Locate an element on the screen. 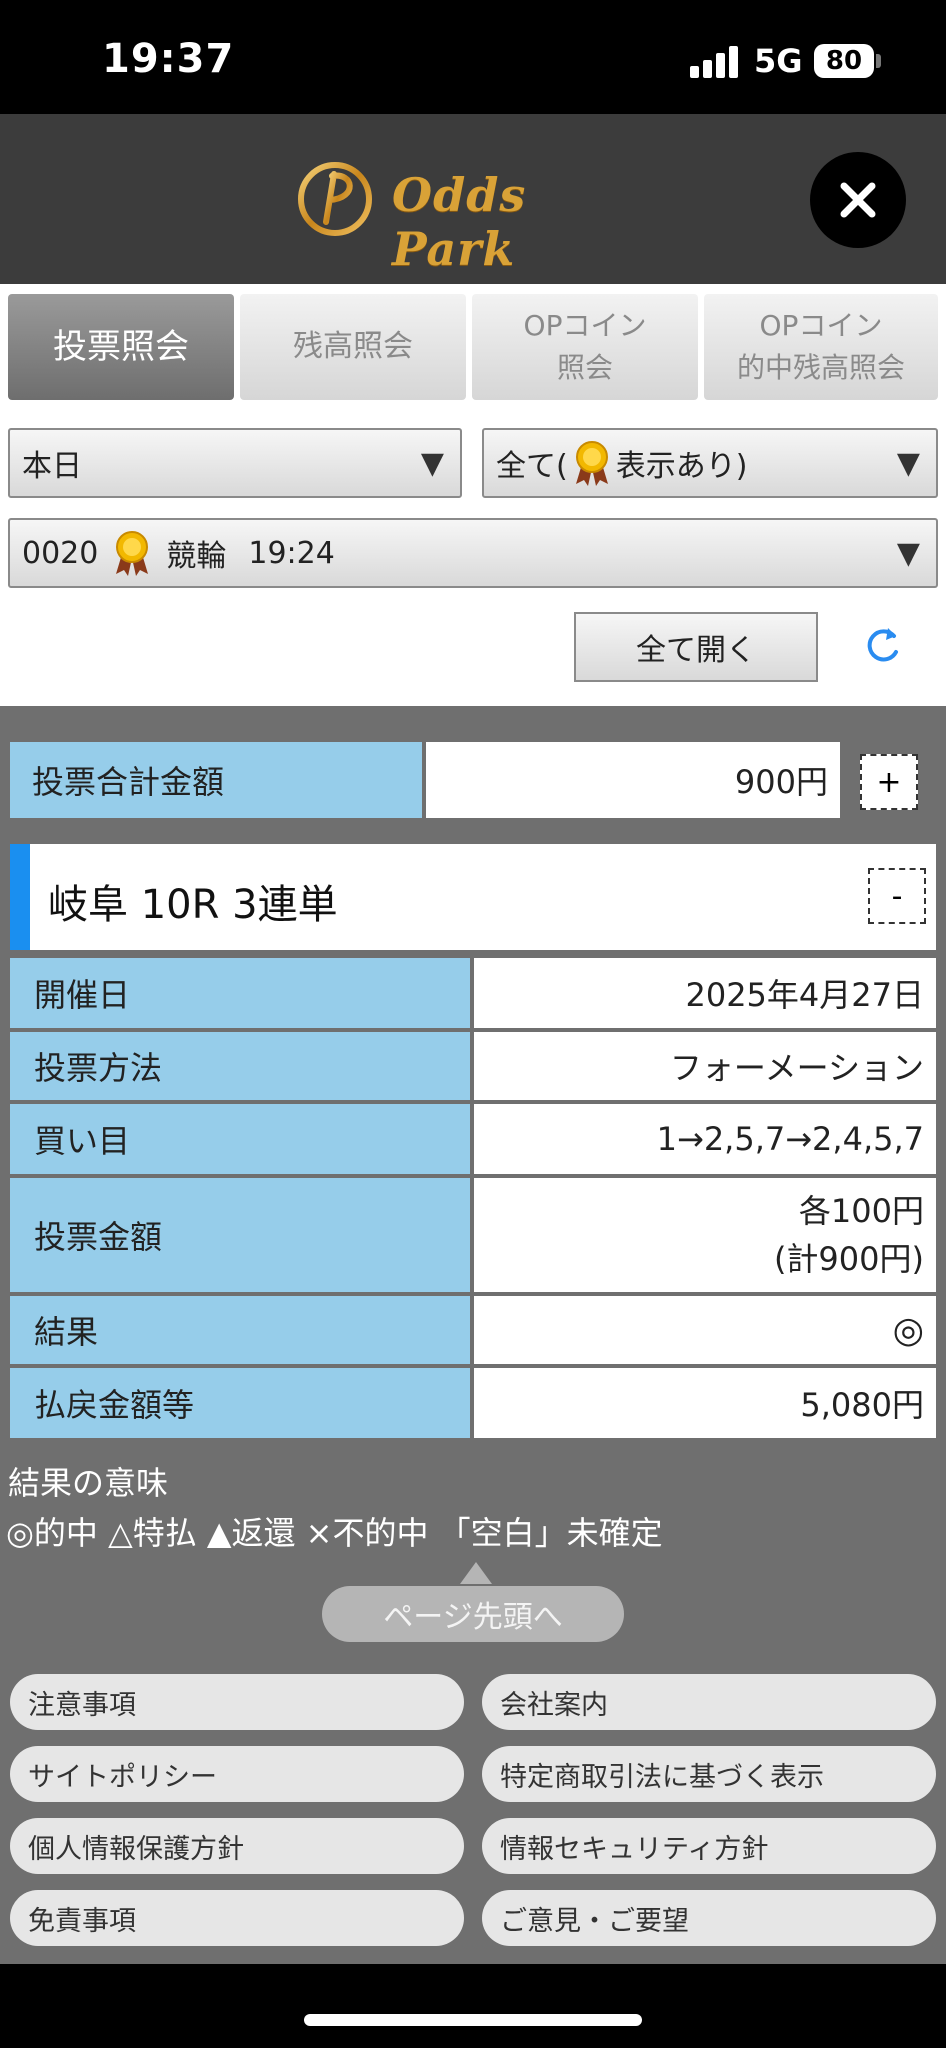  footer-link: 特定商取引法に基づく表示 is located at coordinates (709, 1774).